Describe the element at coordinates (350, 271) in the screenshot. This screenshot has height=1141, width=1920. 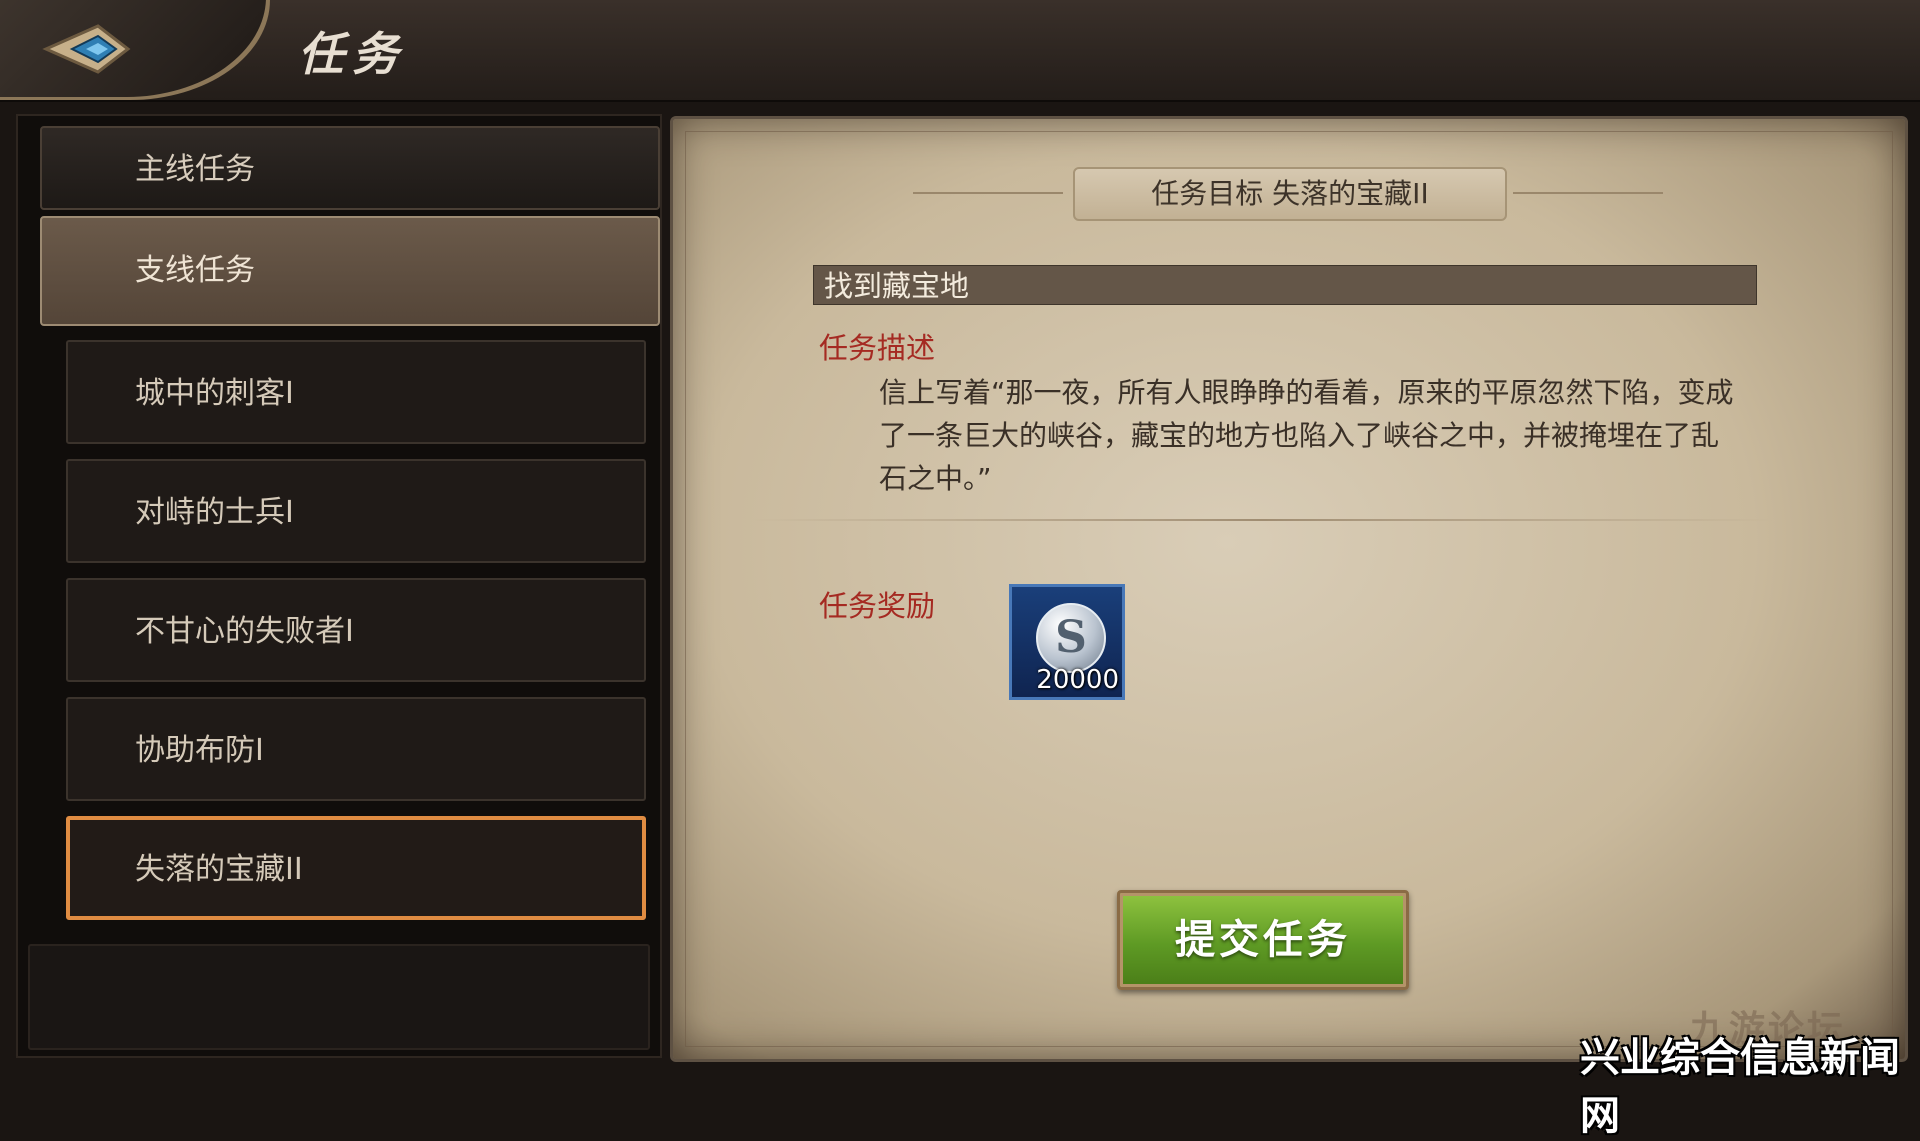
I see `category-side-quests: 支线任务` at that location.